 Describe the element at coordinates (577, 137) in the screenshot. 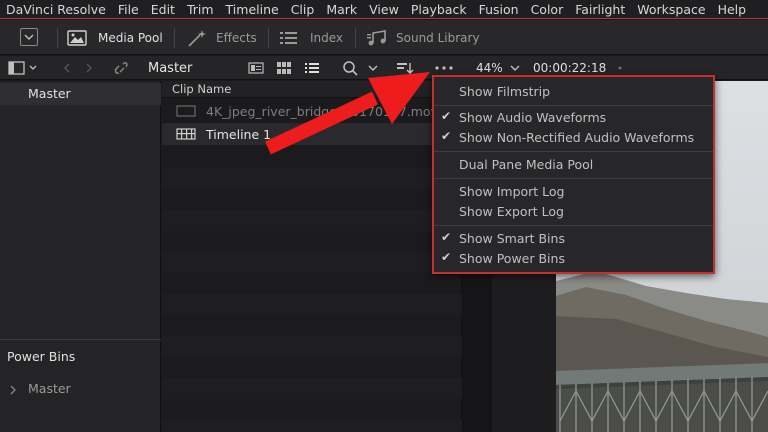

I see `menu-item-label: Show Non-Rectified Audio Waveforms` at that location.